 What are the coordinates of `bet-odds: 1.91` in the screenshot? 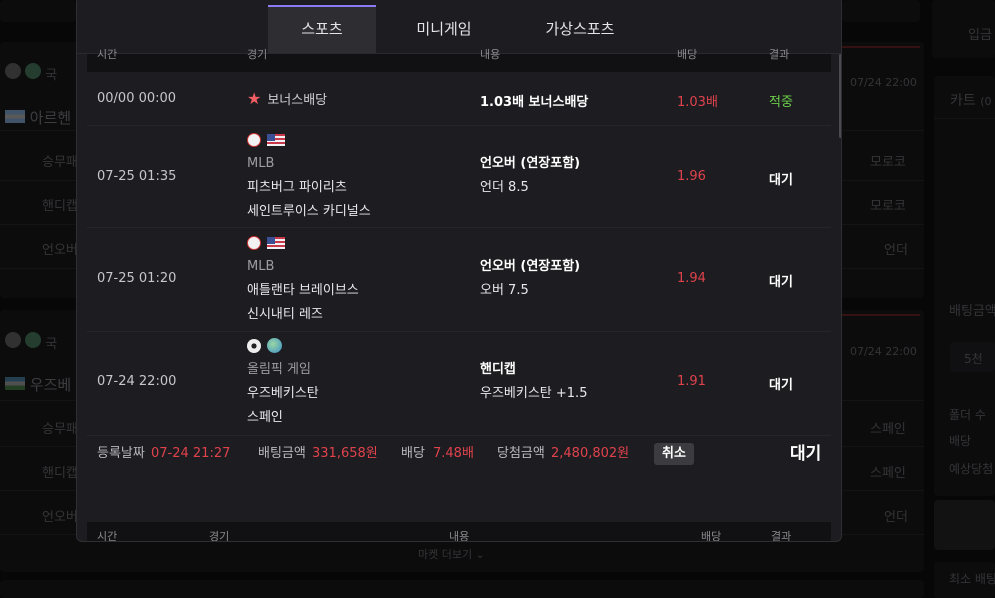 It's located at (691, 381).